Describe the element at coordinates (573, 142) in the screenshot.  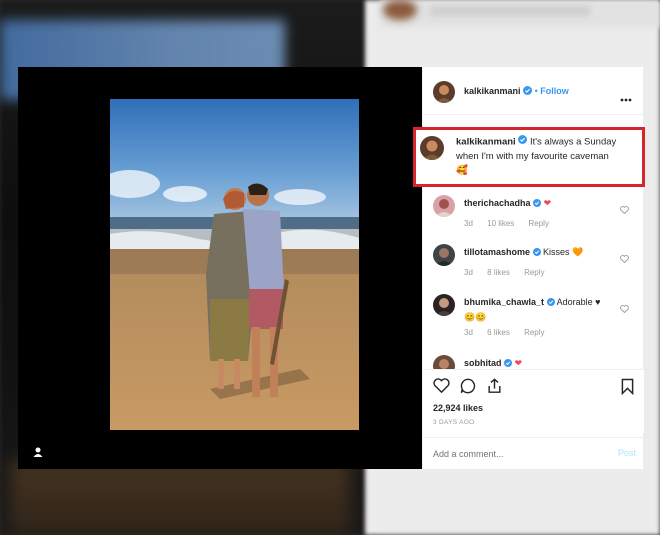
I see `caption-text-line1: It's always a Sunday` at that location.